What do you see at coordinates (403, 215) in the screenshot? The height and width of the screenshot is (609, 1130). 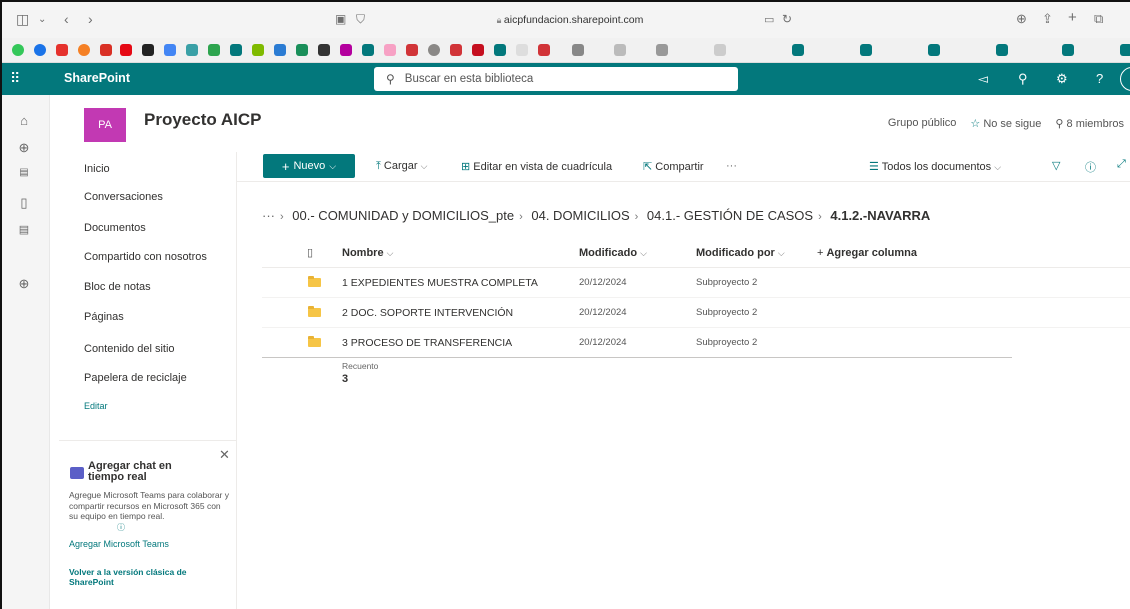 I see `breadcrumb-item: 00.- COMUNIDAD y DOMICILIOS_pte` at bounding box center [403, 215].